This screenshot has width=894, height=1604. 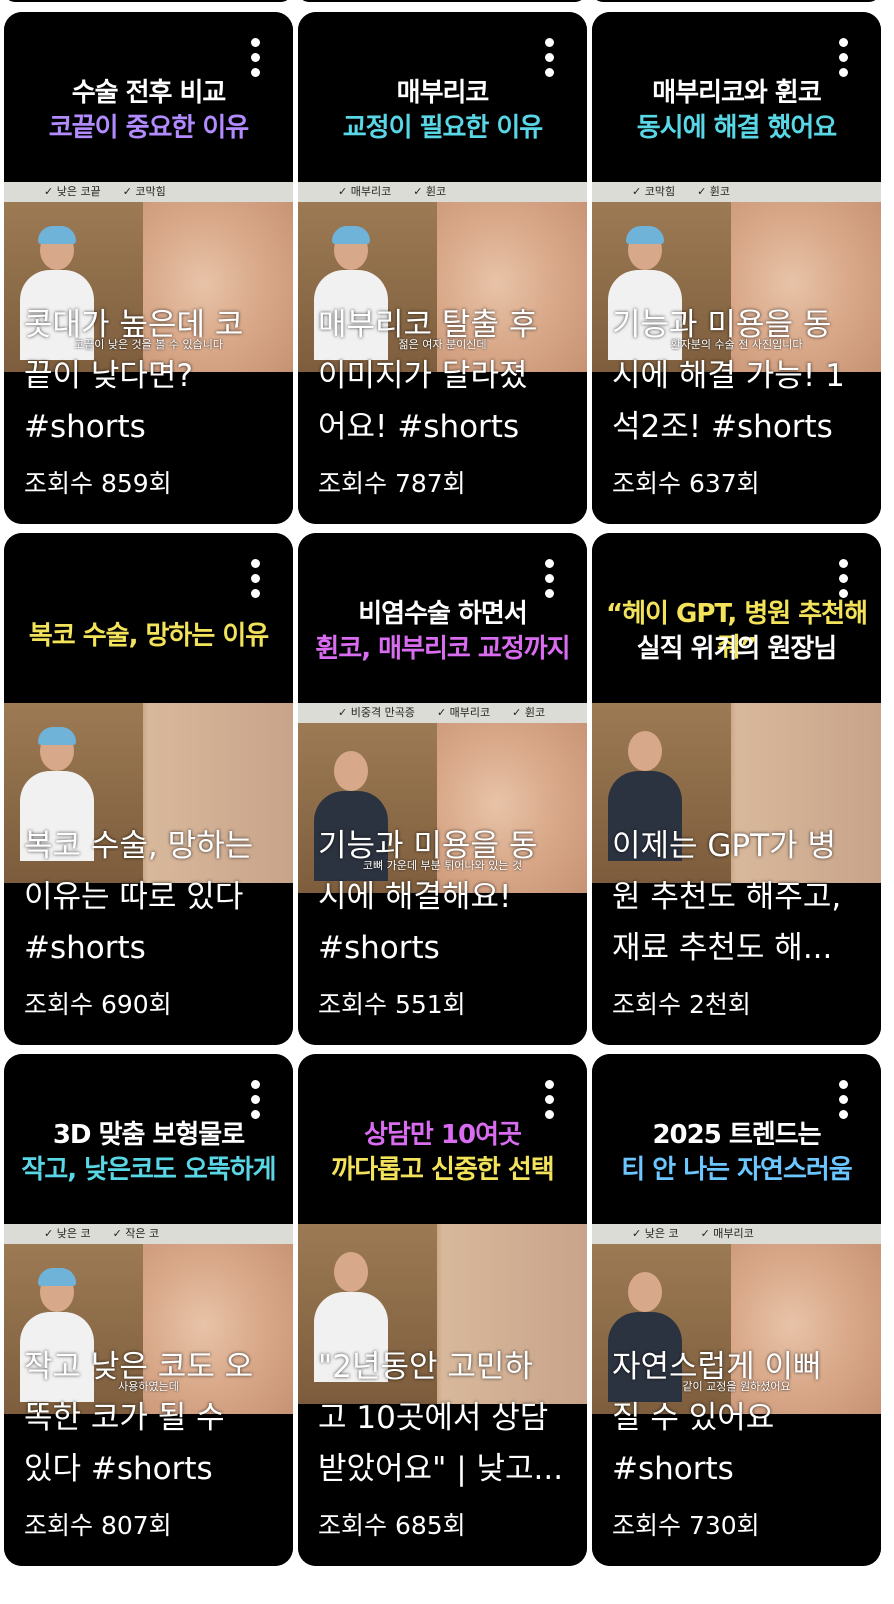 I want to click on checklist-bar: ✓ 낮은 코끝 ✓ 코막힘, so click(x=148, y=192).